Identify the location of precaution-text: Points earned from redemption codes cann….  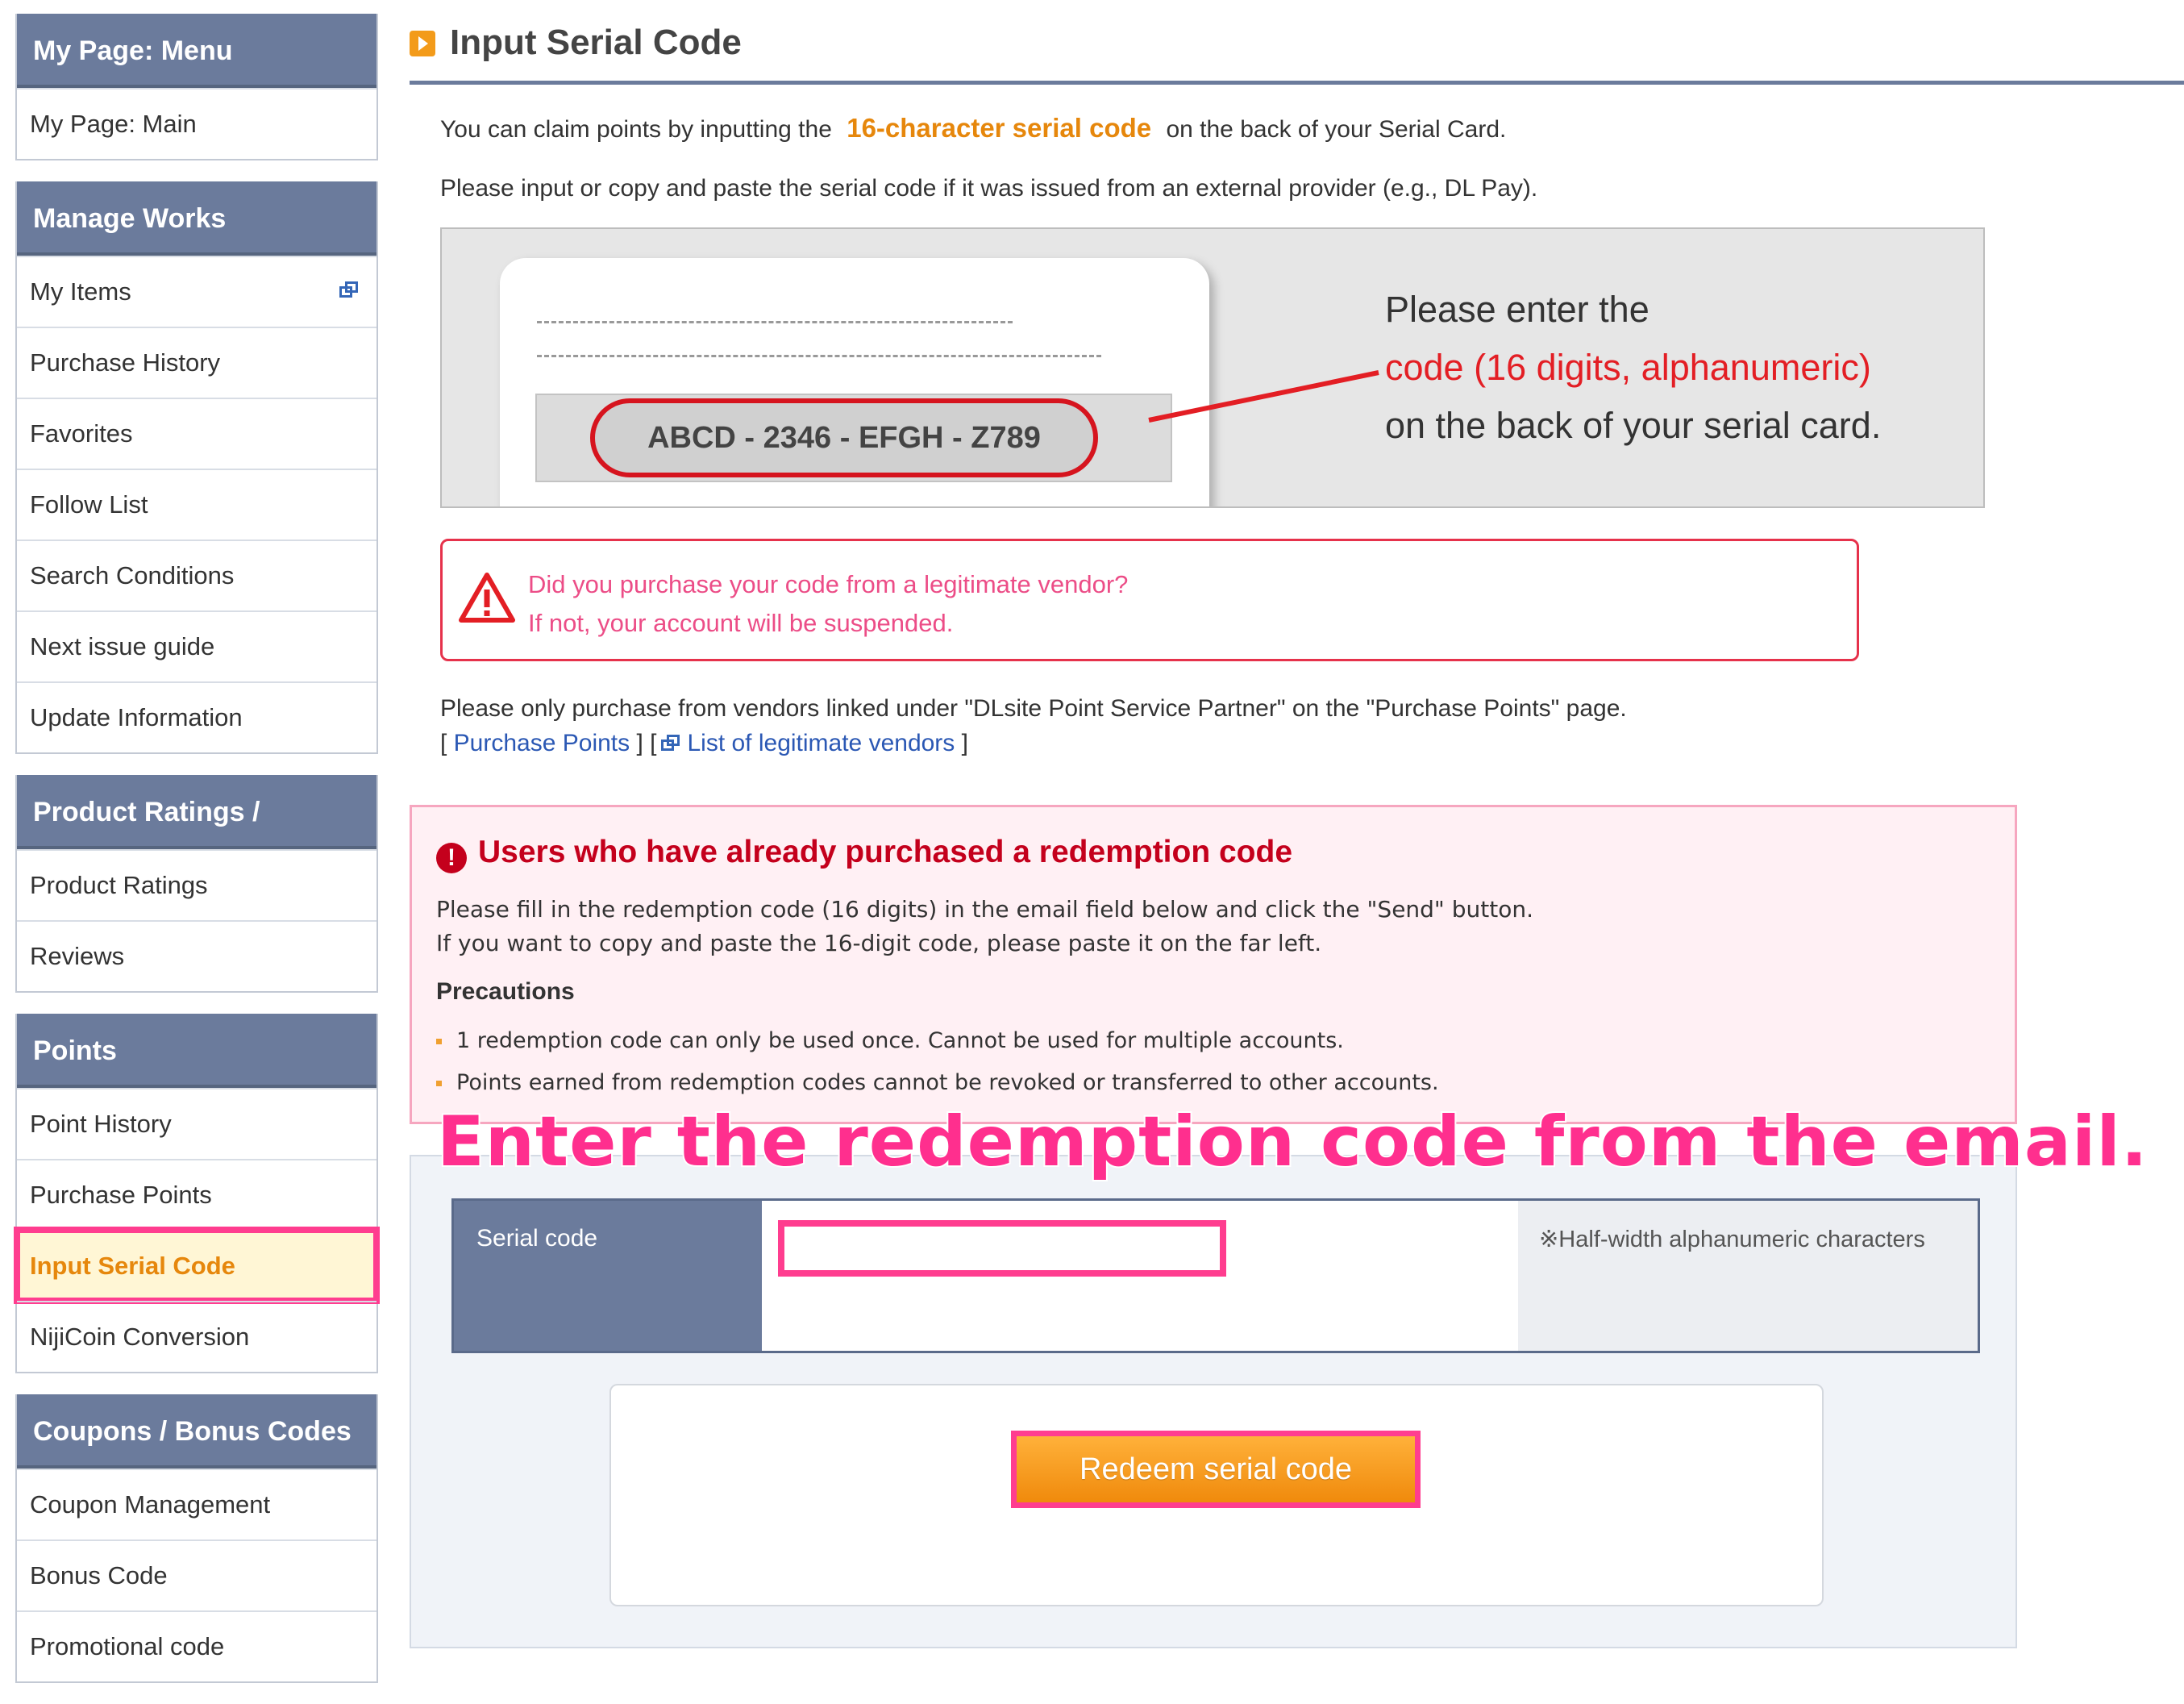
(947, 1082).